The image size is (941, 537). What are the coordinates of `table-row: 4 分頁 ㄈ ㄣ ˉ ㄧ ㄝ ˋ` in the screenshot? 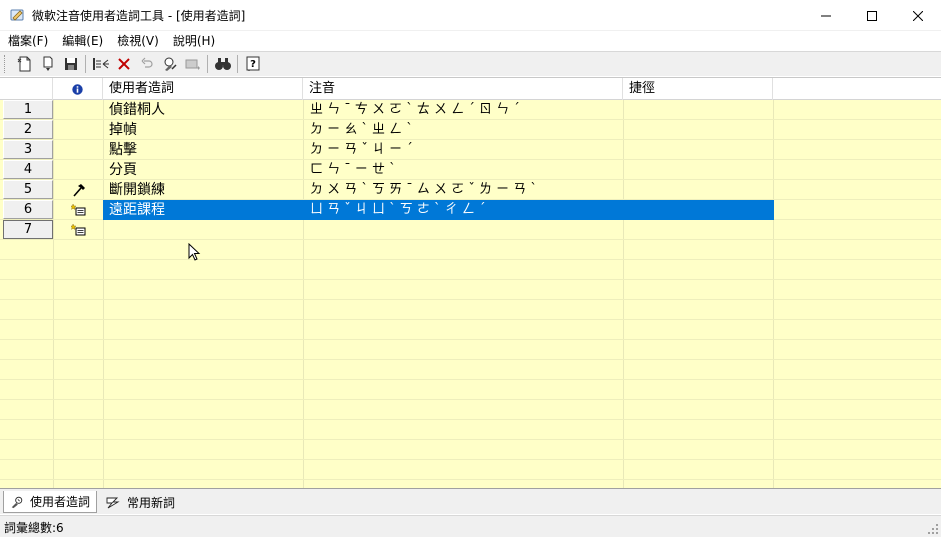 It's located at (387, 170).